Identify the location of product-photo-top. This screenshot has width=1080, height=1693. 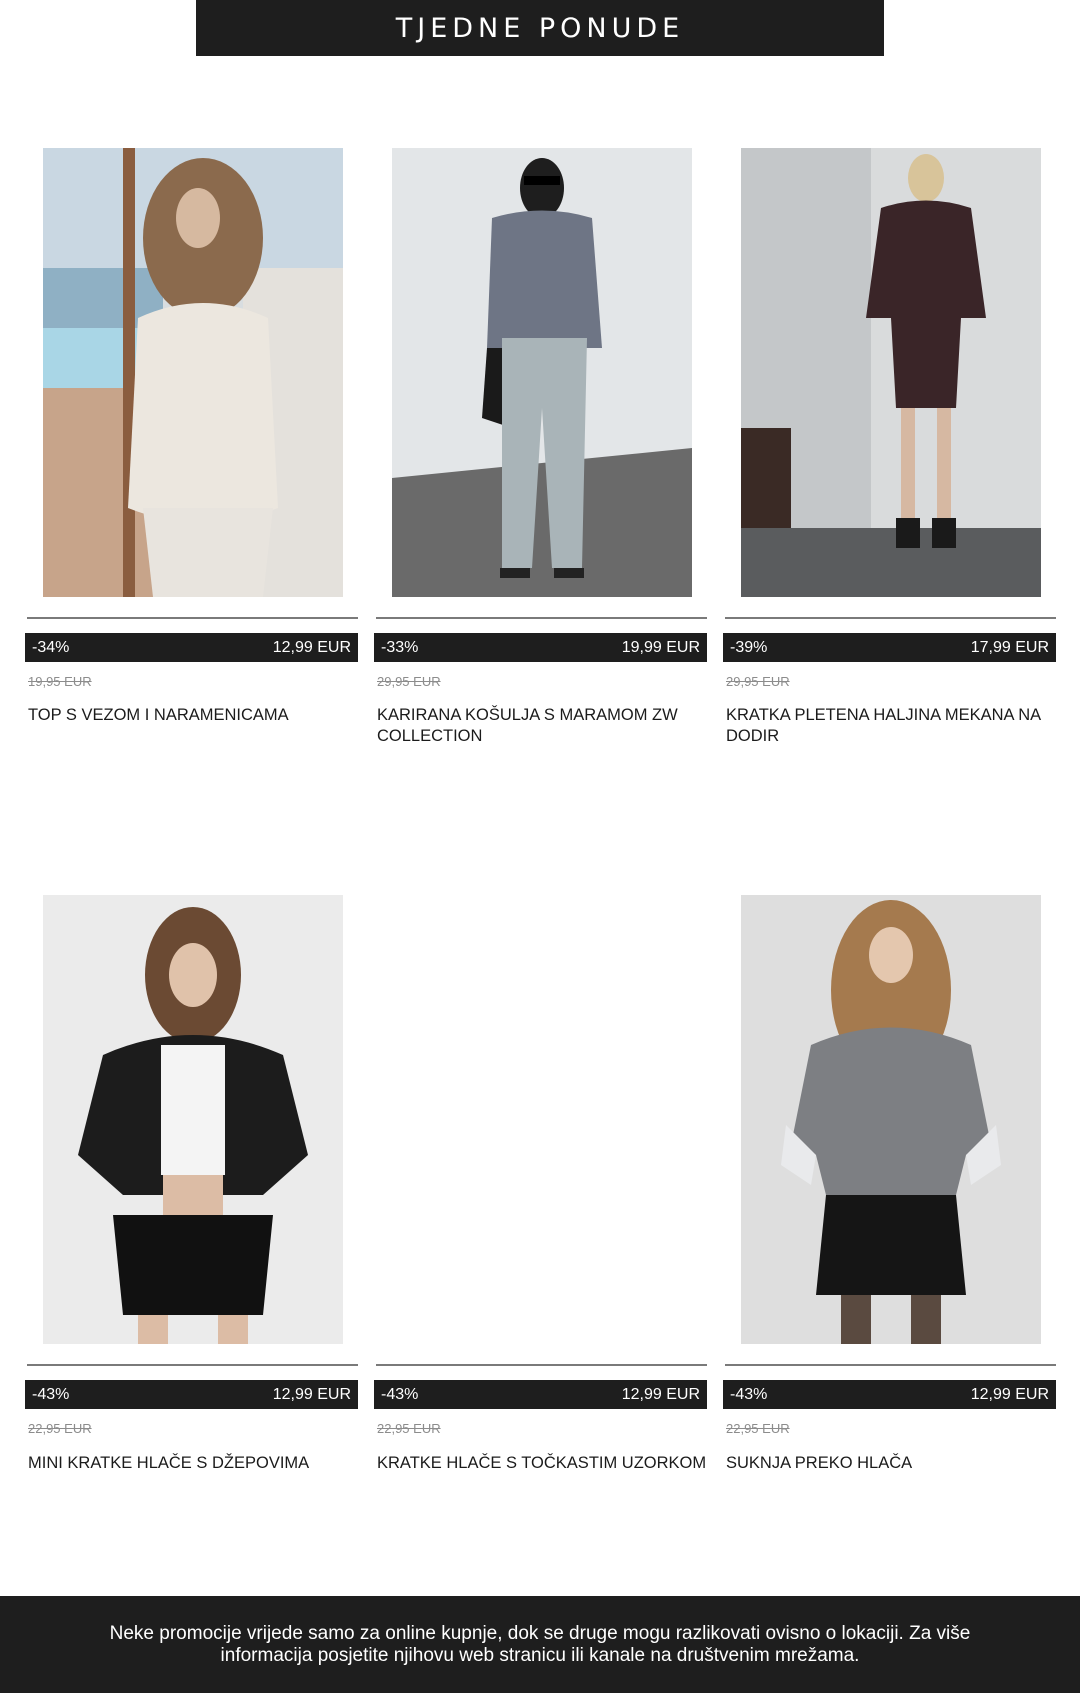
(193, 372).